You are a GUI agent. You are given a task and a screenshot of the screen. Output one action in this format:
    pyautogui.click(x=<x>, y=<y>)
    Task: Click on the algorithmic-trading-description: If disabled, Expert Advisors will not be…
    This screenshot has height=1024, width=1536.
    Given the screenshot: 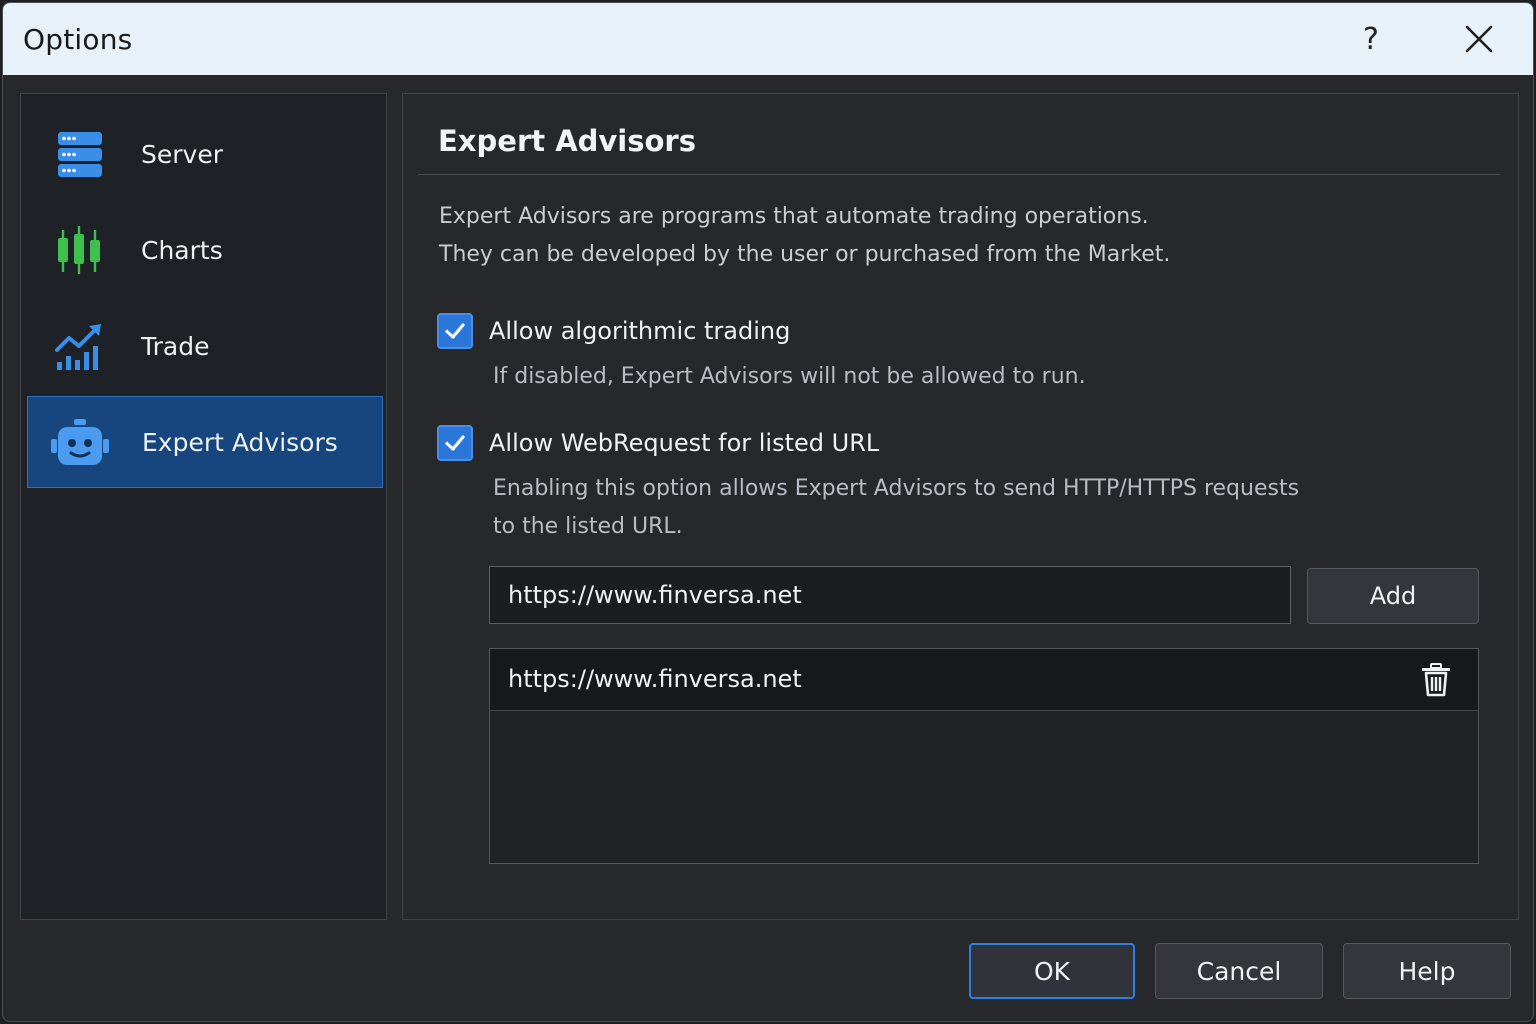 What is the action you would take?
    pyautogui.click(x=789, y=376)
    